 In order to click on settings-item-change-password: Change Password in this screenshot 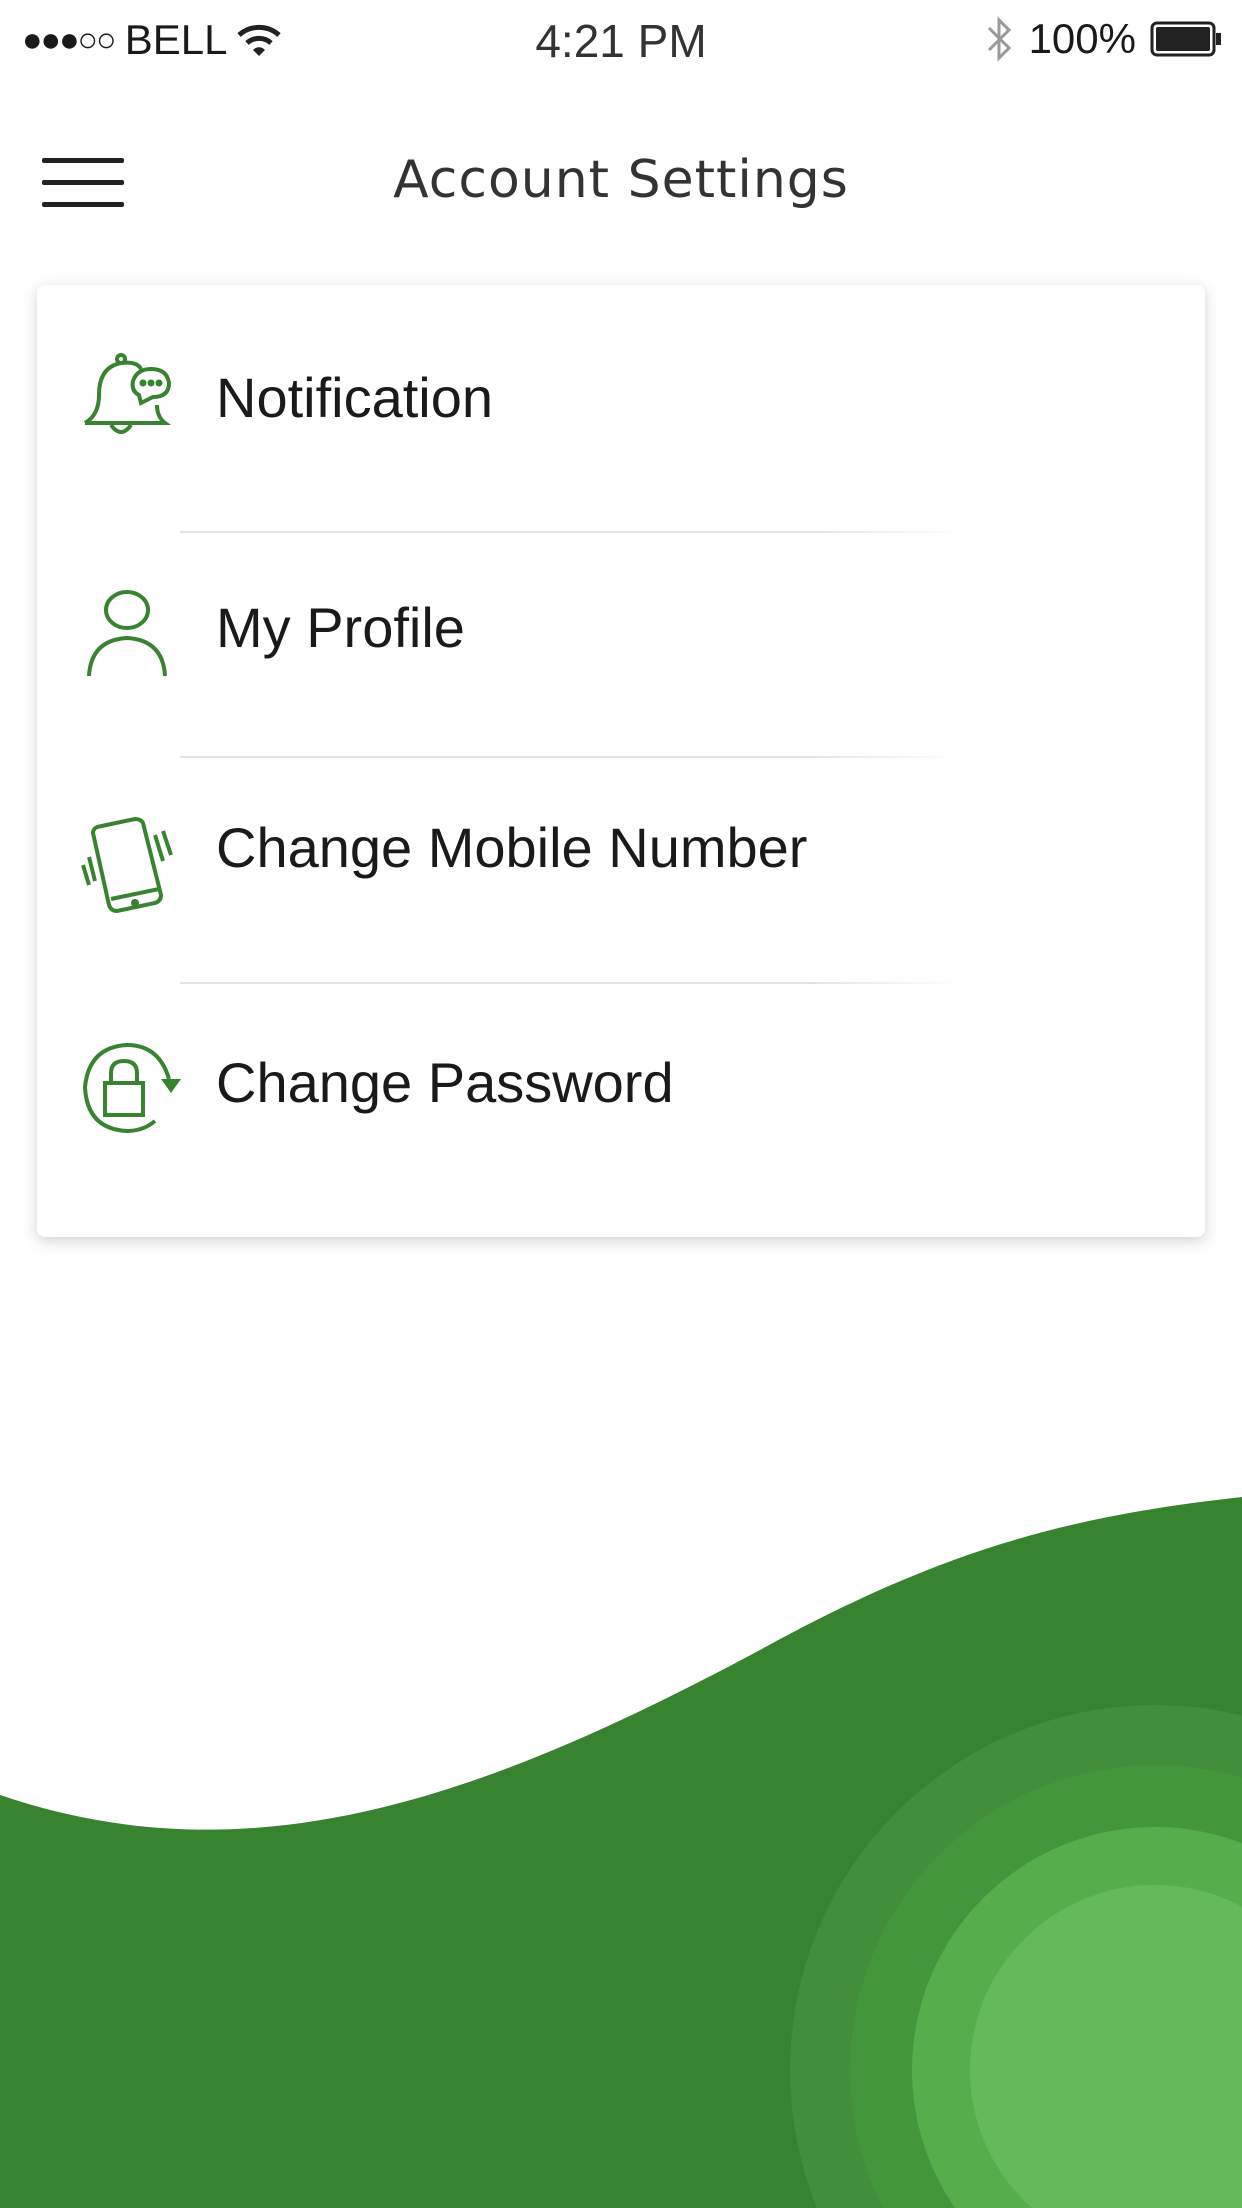, I will do `click(621, 1100)`.